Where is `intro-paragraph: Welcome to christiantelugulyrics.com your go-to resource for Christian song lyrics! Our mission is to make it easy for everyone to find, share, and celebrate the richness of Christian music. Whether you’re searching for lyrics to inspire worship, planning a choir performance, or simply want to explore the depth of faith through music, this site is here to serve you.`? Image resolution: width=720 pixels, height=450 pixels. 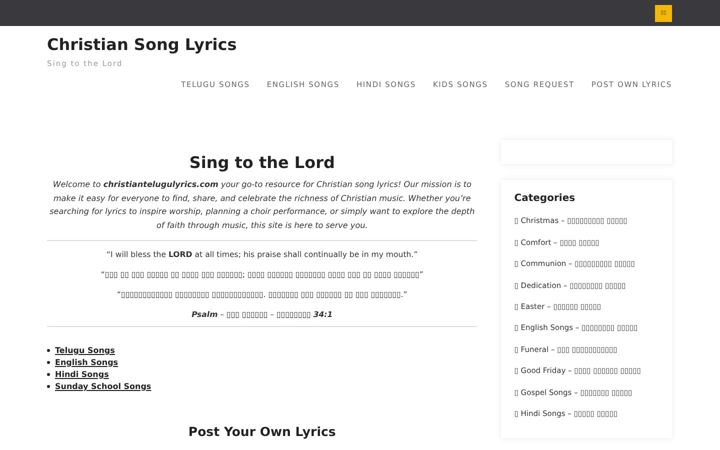 intro-paragraph: Welcome to christiantelugulyrics.com your go-to resource for Christian song lyrics! Our mission is to make it easy for everyone to find, share, and celebrate the richness of Christian music. Whether you’re searching for lyrics to inspire worship, planning a choir performance, or simply want to explore the depth of faith through music, this site is here to serve you. is located at coordinates (262, 205).